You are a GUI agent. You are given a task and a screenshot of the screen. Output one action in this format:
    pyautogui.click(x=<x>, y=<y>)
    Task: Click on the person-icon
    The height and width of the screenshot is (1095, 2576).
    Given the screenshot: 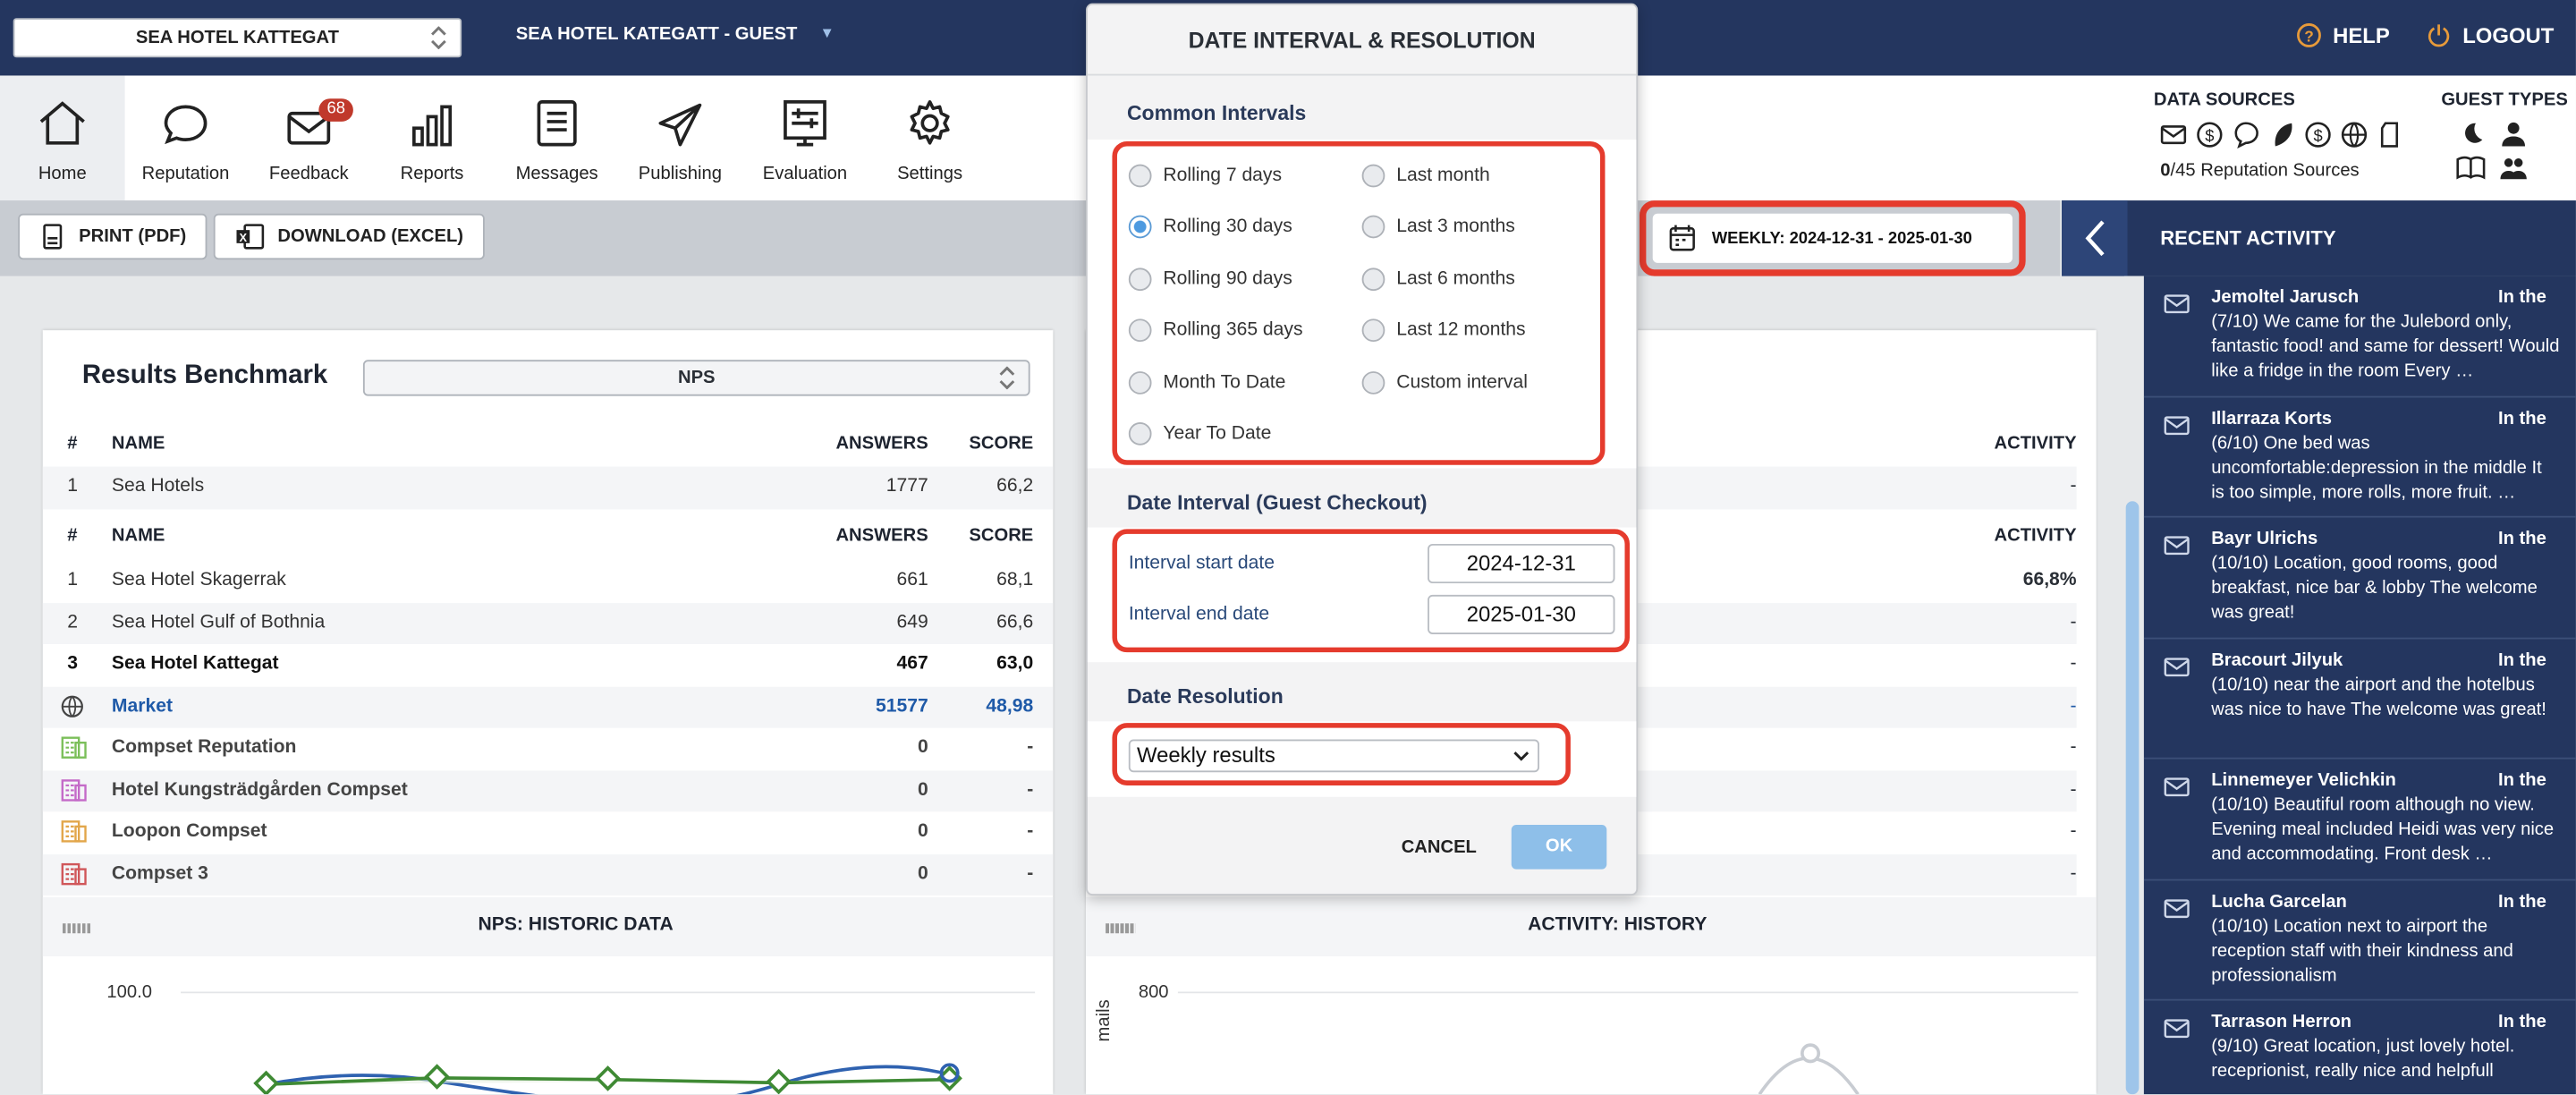 What is the action you would take?
    pyautogui.click(x=2514, y=134)
    